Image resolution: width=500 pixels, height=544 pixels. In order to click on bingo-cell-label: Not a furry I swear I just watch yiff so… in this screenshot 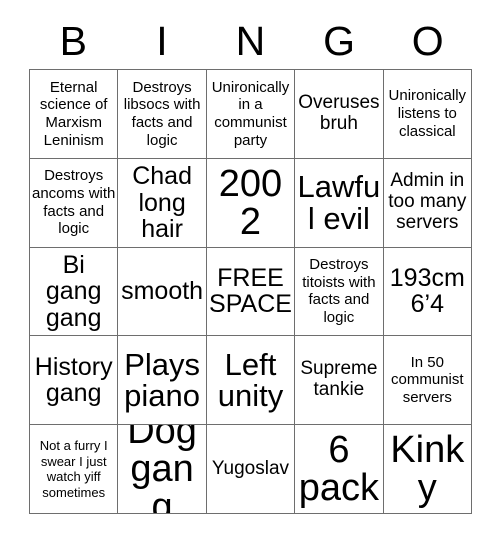, I will do `click(73, 468)`.